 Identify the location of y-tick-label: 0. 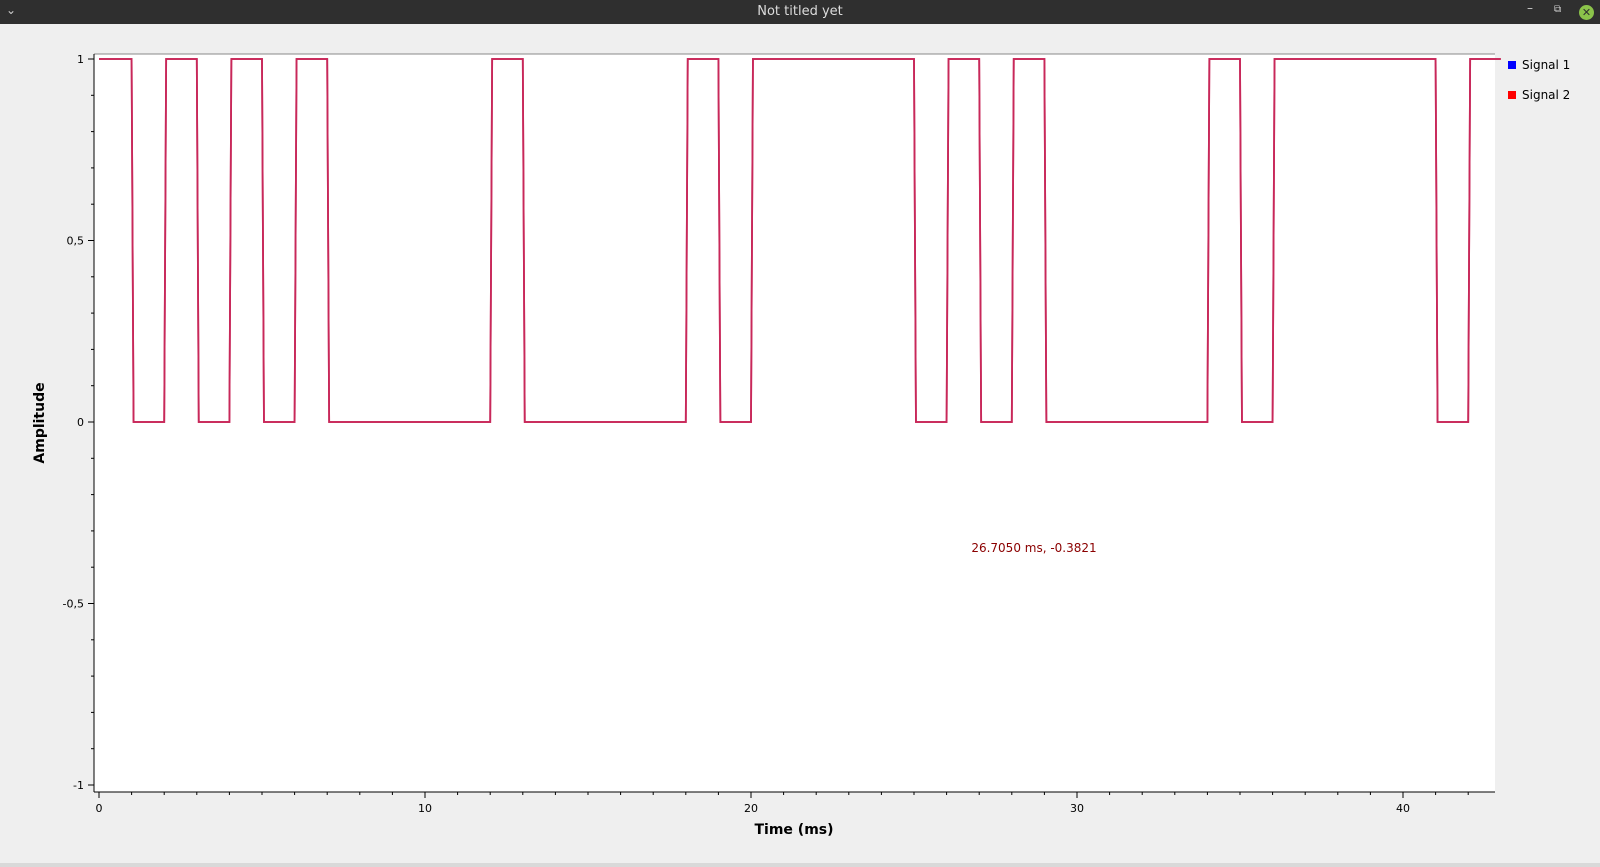
(80, 422).